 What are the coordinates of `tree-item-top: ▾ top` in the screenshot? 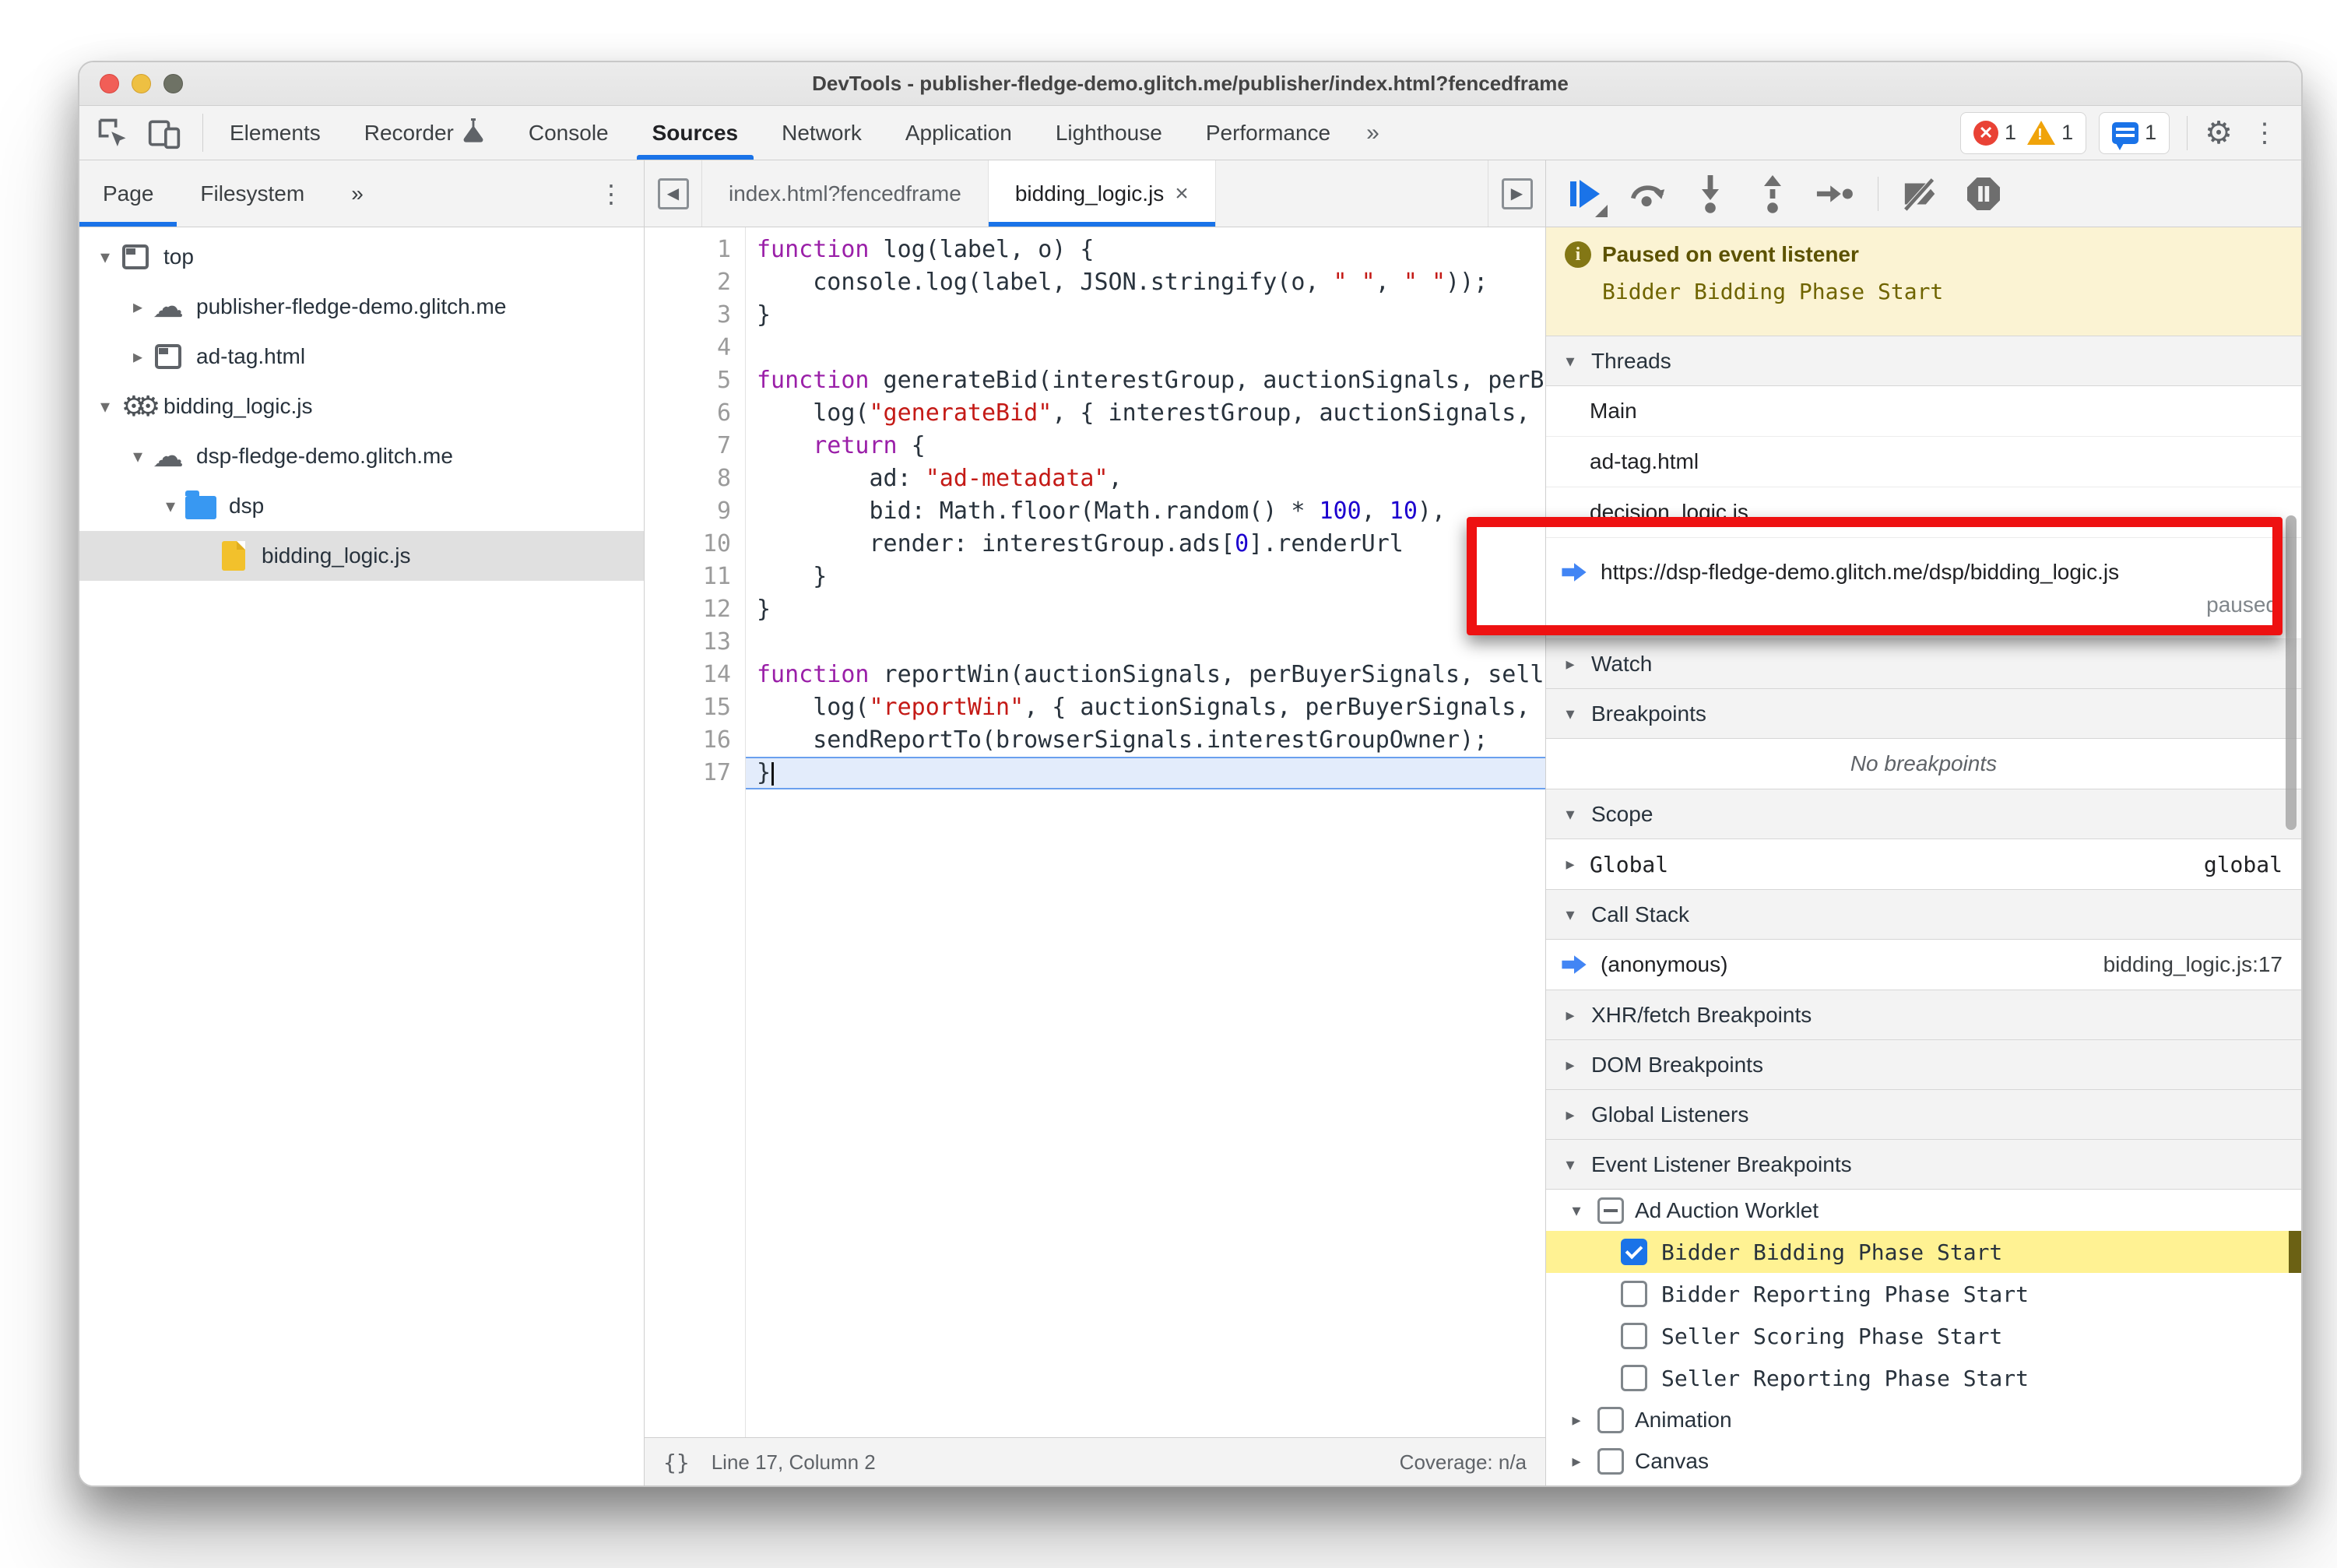 It's located at (362, 257).